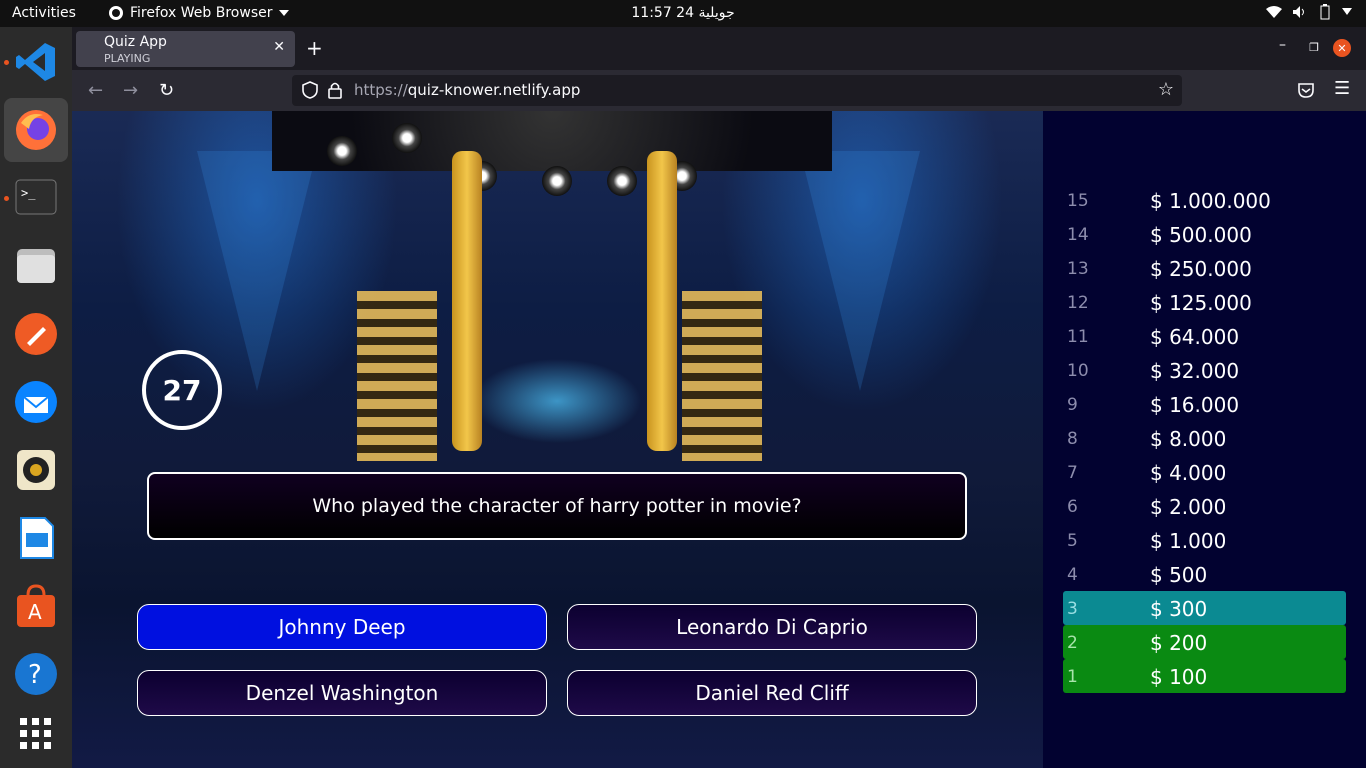 The image size is (1366, 768). I want to click on dock-item-writer, so click(36, 538).